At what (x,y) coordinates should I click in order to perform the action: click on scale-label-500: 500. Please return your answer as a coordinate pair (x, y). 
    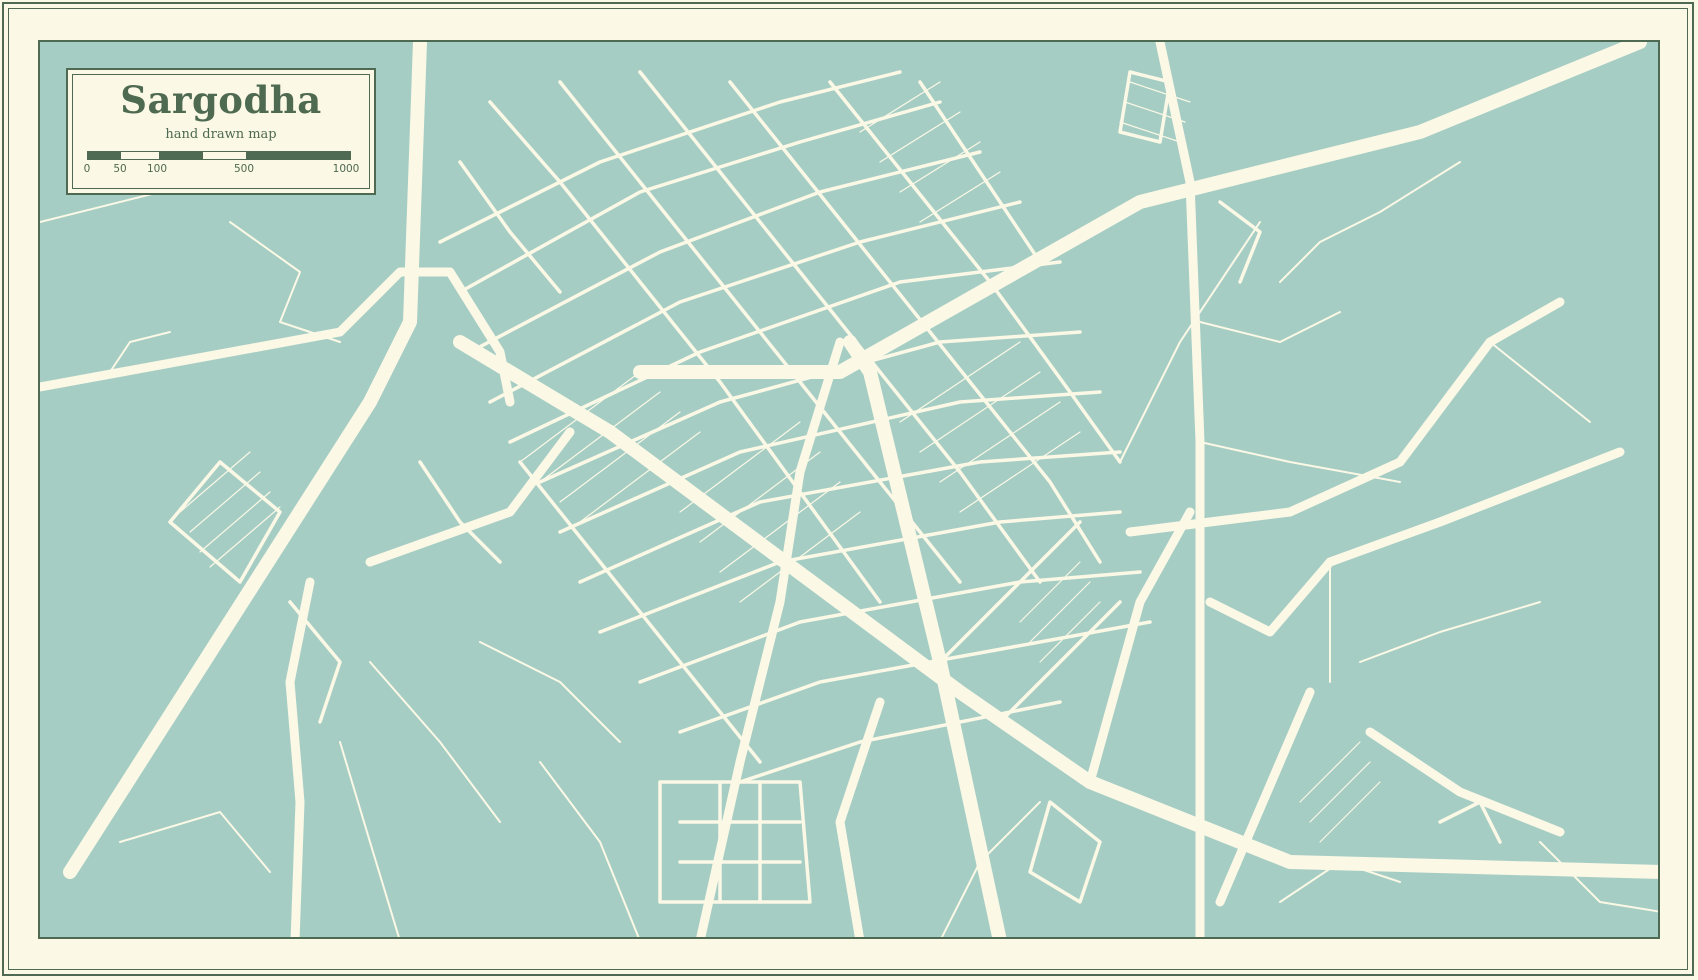
    Looking at the image, I should click on (244, 169).